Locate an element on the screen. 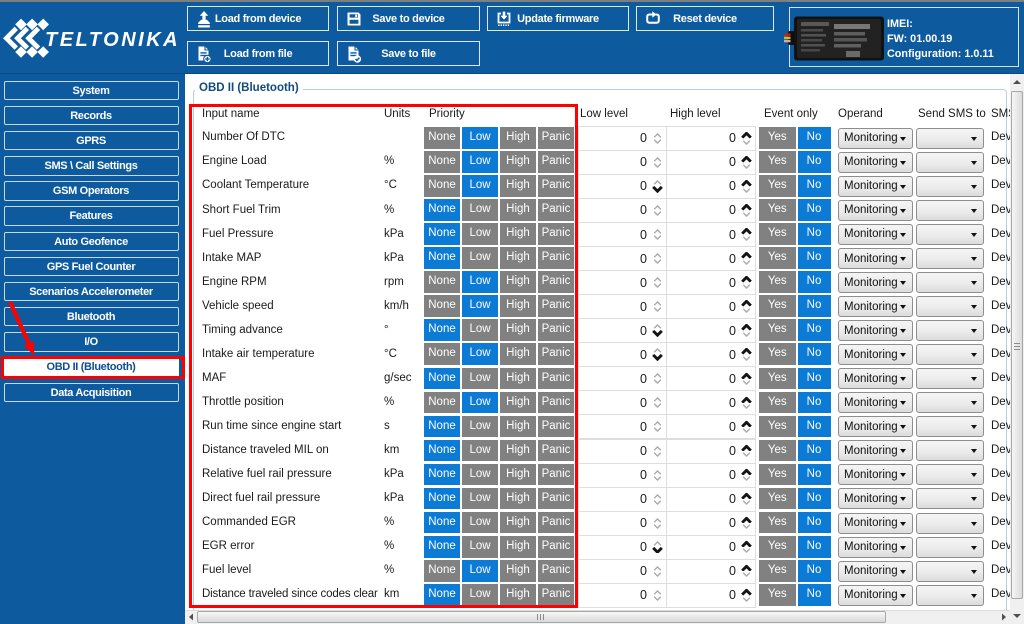 The width and height of the screenshot is (1024, 624). svg-text: TELTONIKA is located at coordinates (112, 40).